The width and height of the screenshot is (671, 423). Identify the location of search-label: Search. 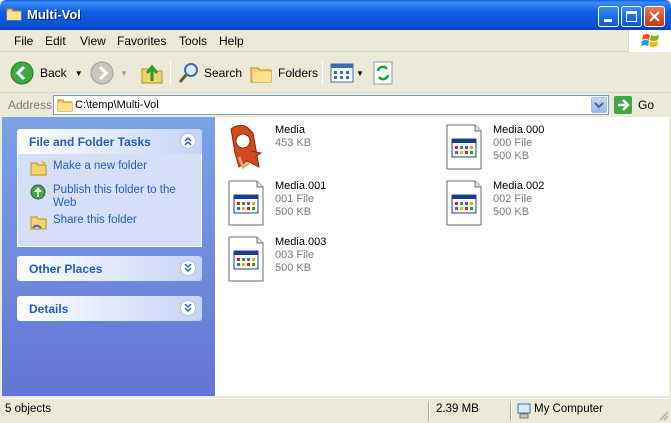
(223, 73).